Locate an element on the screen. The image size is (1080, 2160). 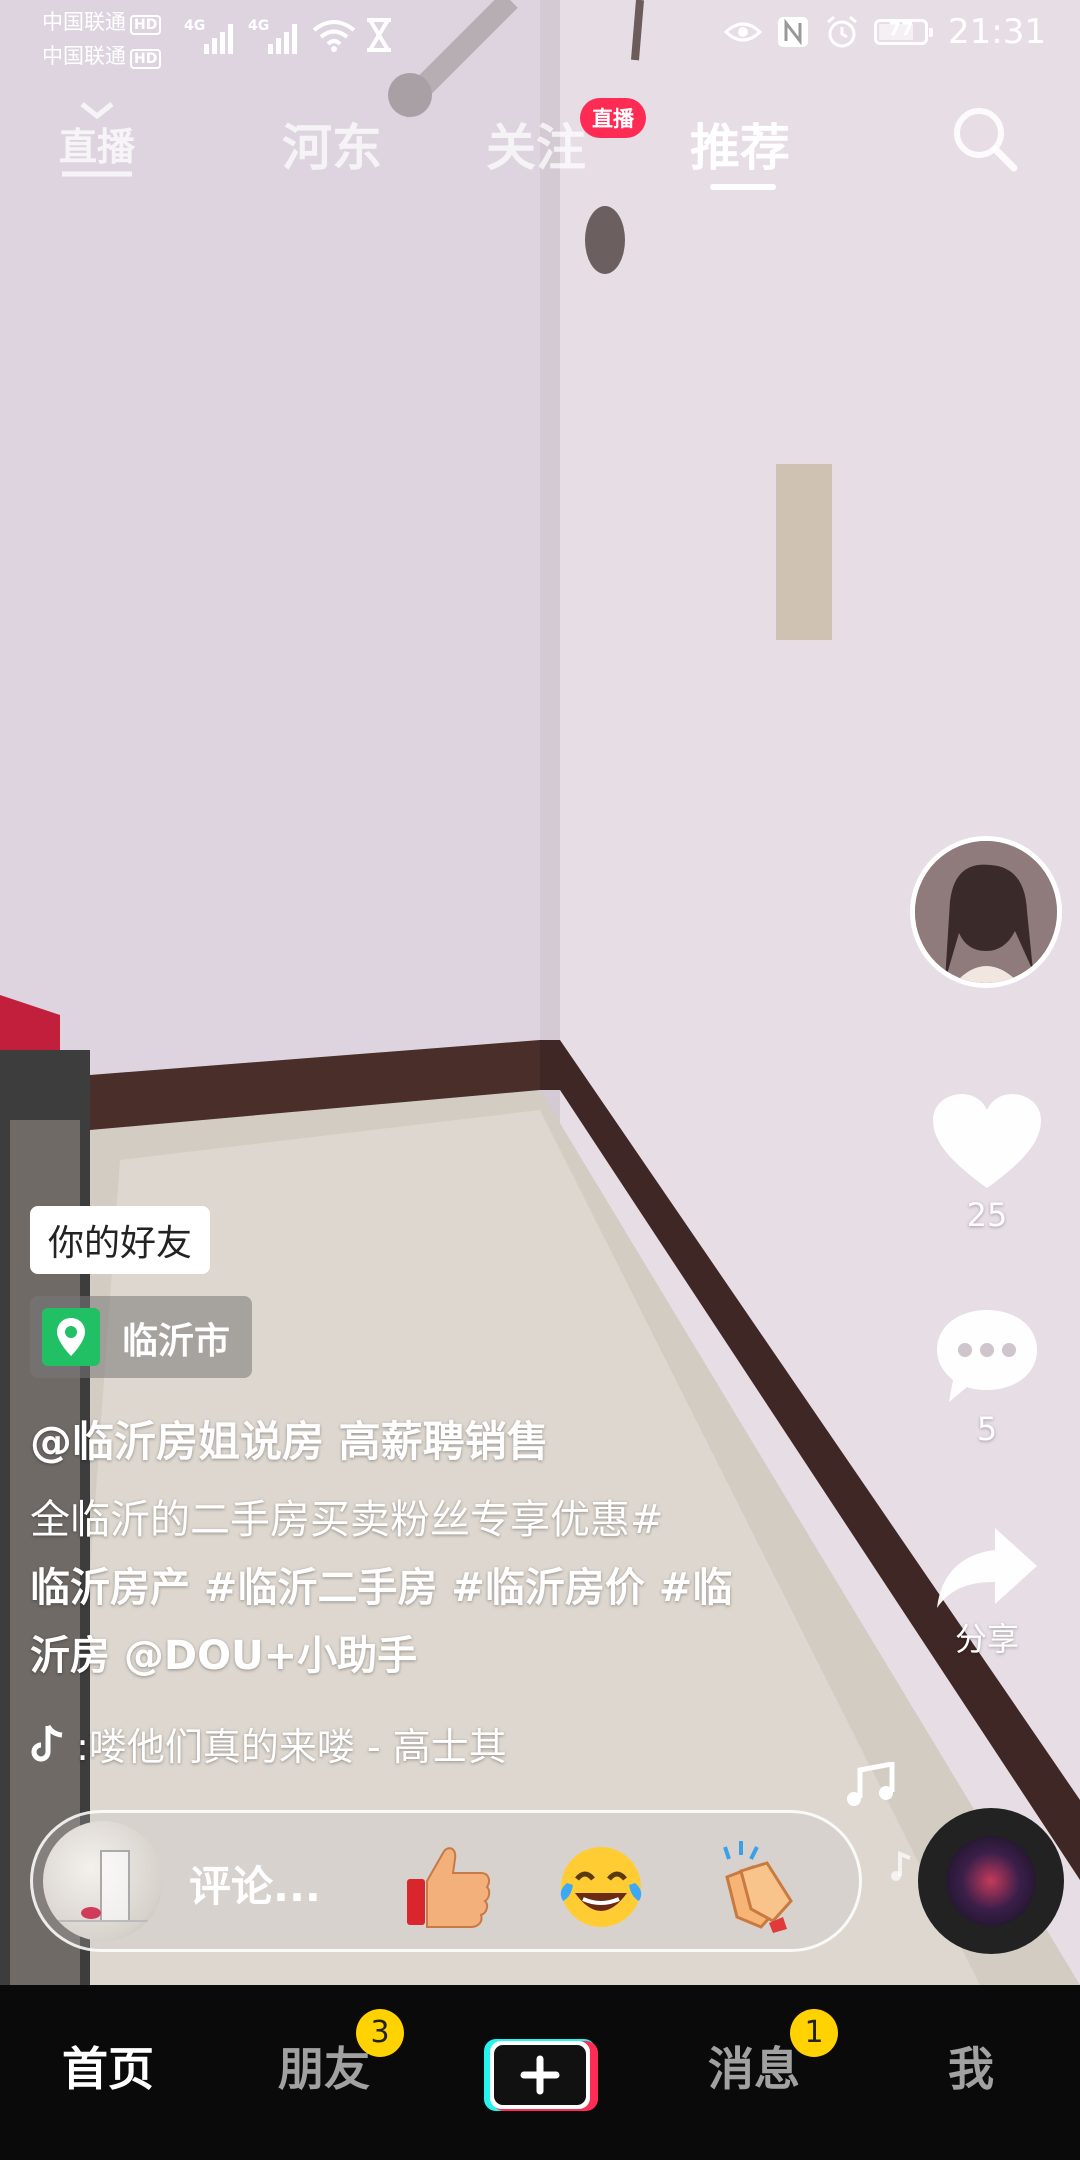
live-entry-button: 直播 is located at coordinates (97, 140).